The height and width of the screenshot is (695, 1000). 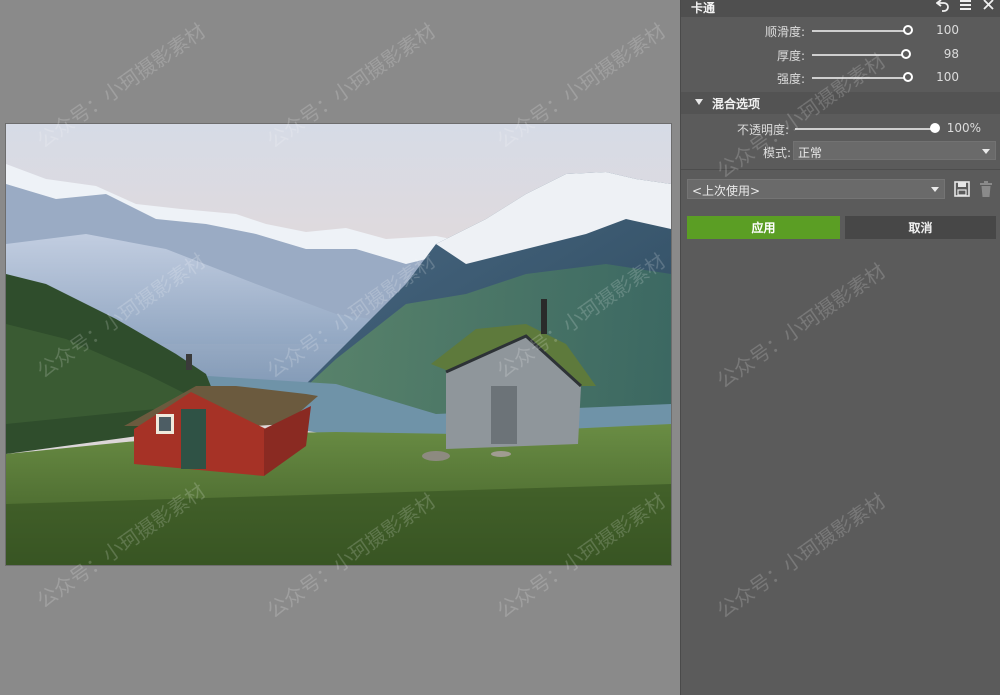 I want to click on smoothness-slider-row: 顺滑度: 100, so click(x=840, y=31).